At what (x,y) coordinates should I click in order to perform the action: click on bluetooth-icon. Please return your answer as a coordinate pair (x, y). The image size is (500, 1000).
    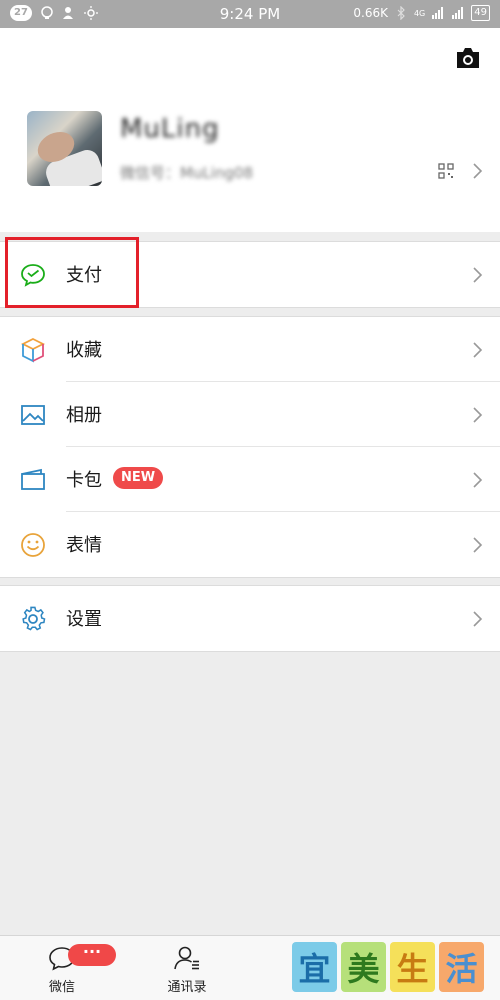
    Looking at the image, I should click on (401, 13).